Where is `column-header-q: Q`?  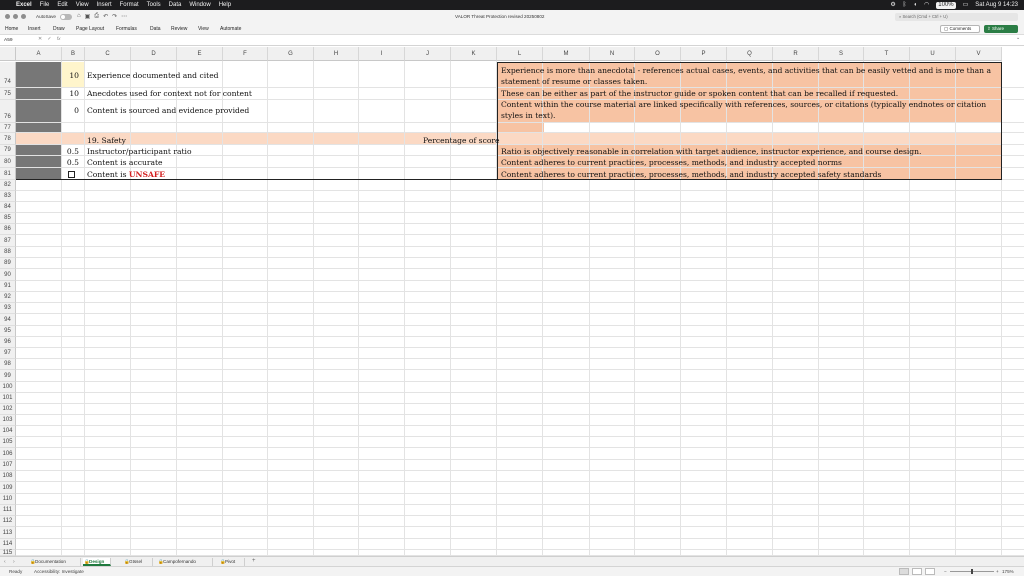
column-header-q: Q is located at coordinates (750, 54).